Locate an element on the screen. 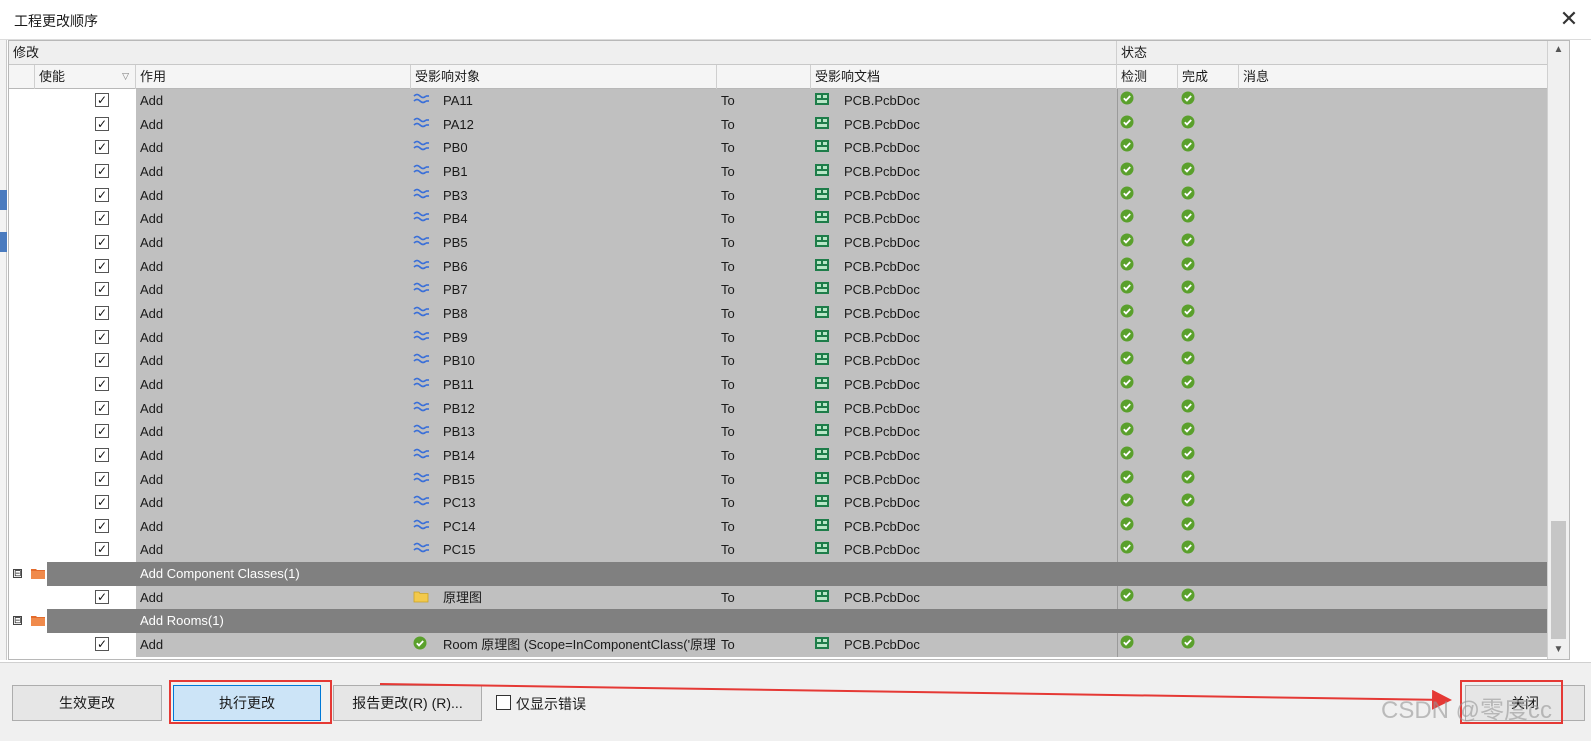 The height and width of the screenshot is (741, 1591). scroll-up-icon: ▲ is located at coordinates (1558, 50).